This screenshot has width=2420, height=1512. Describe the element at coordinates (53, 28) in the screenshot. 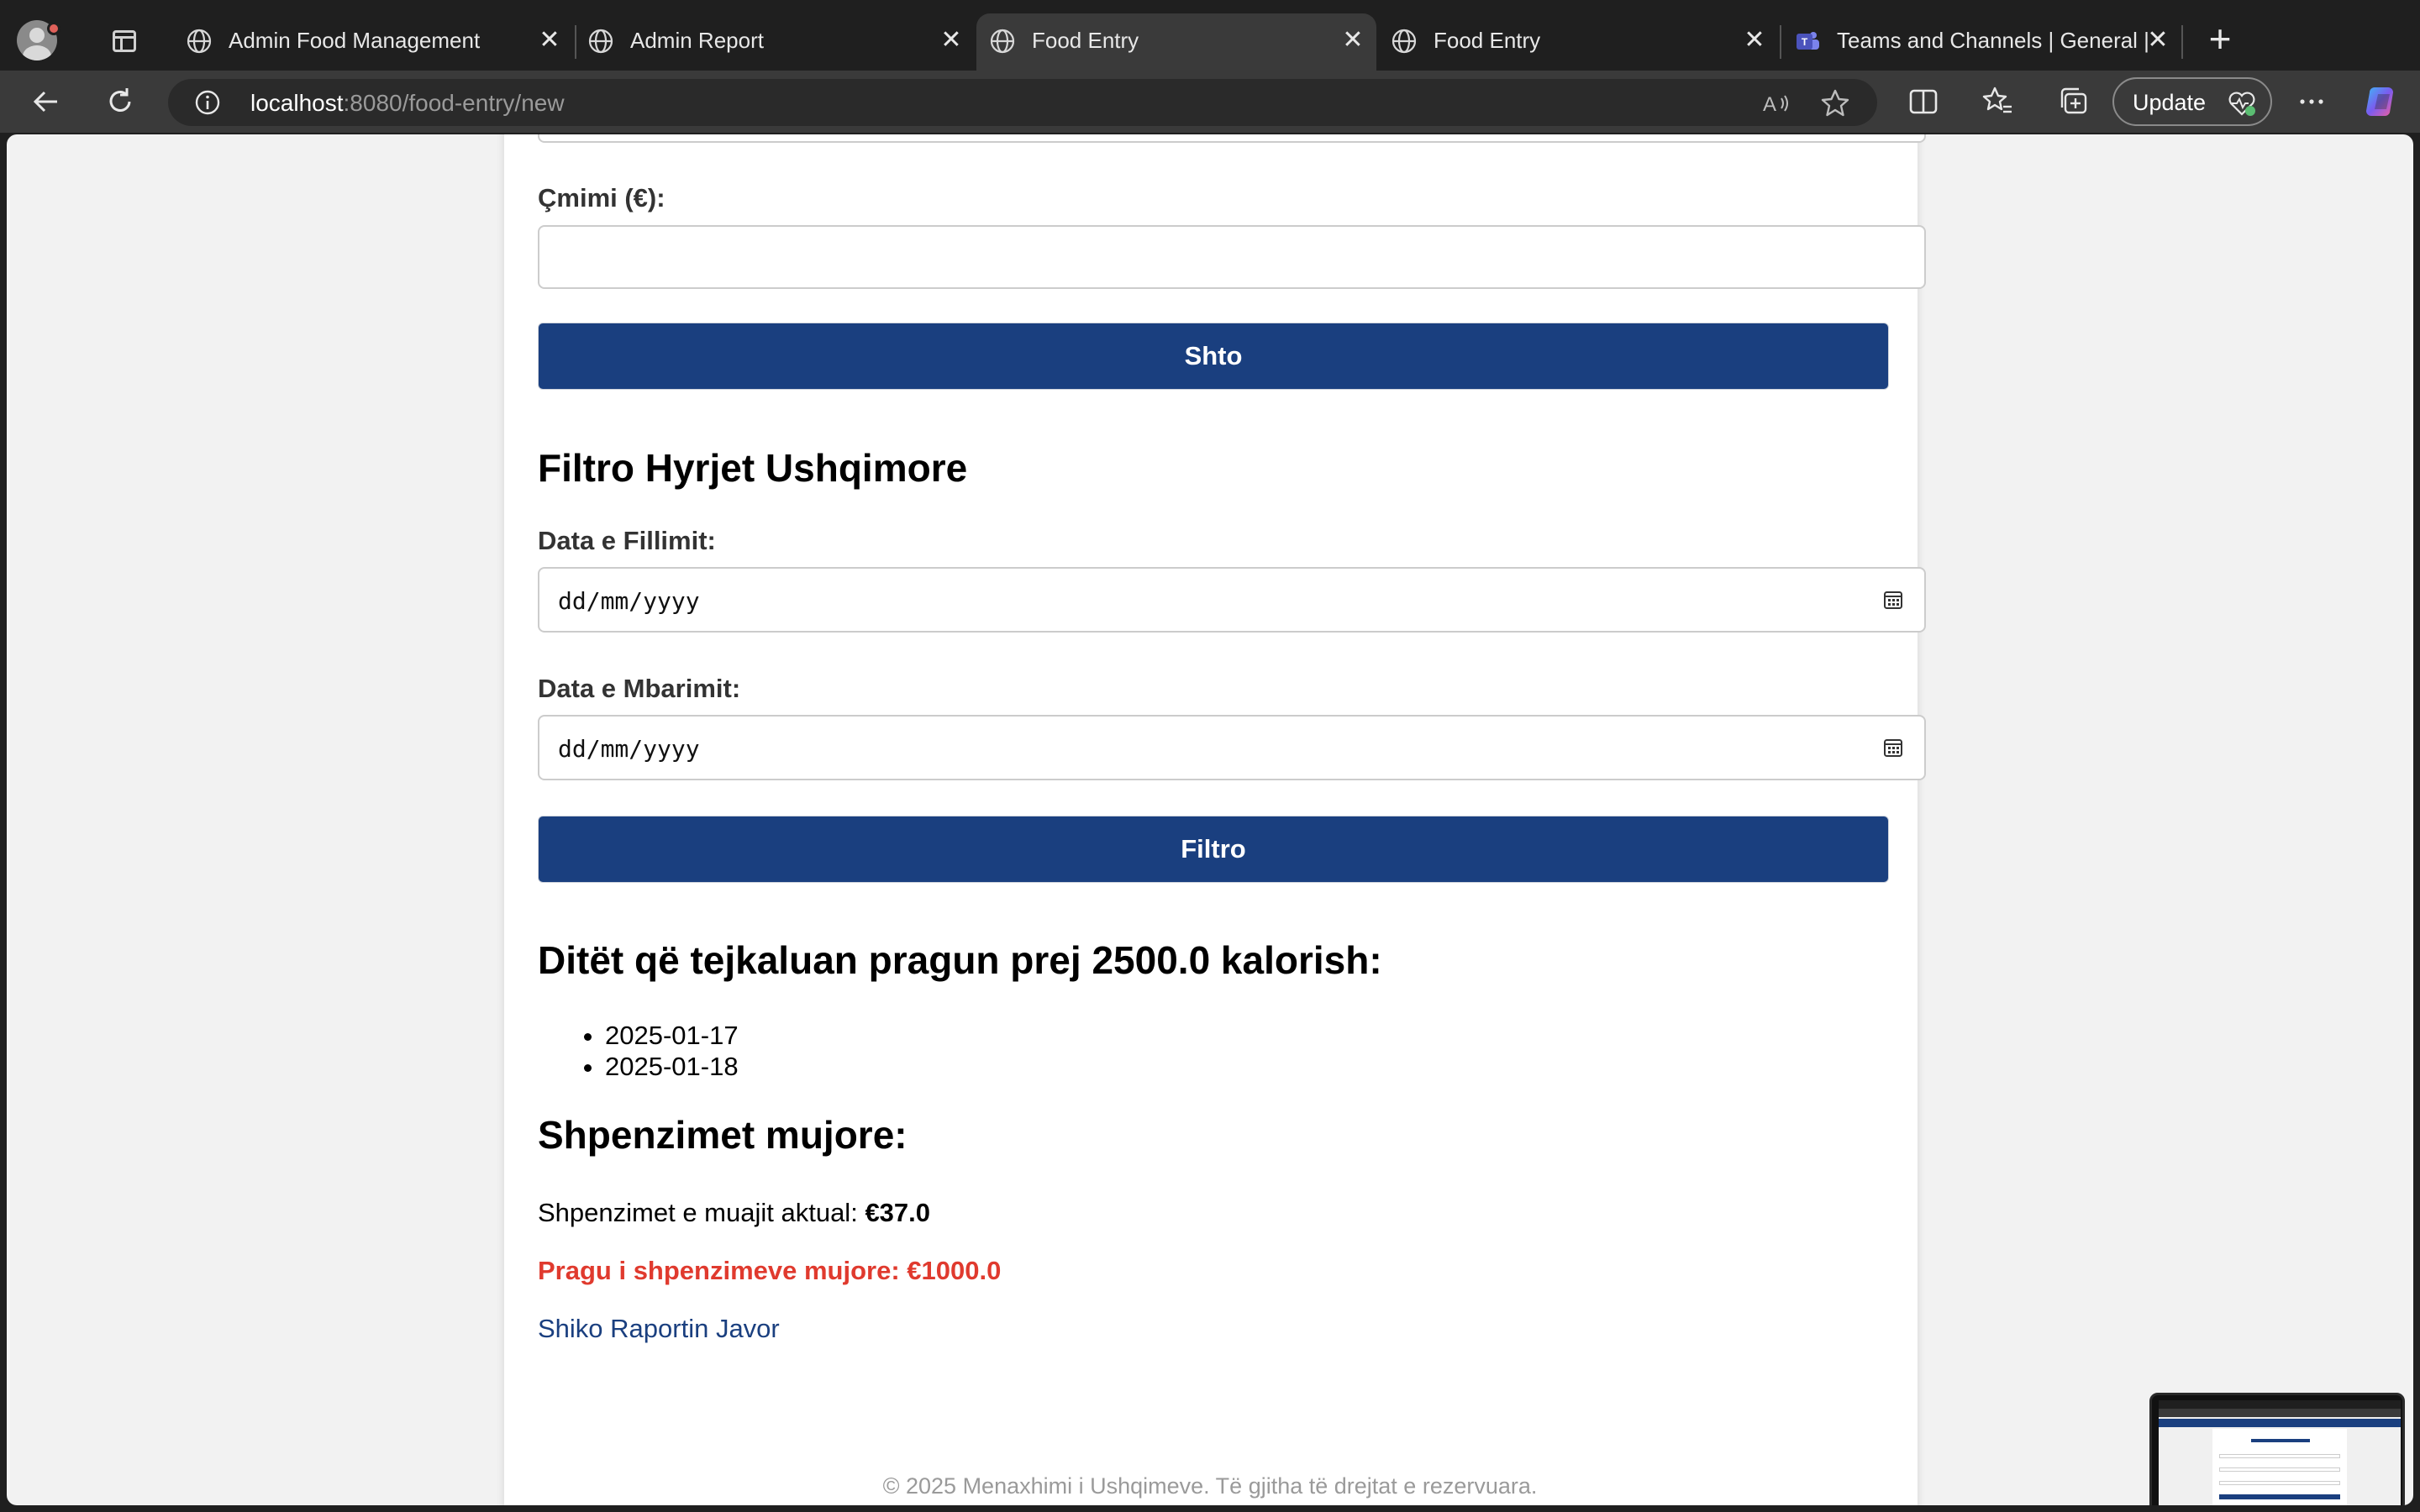

I see `notification-dot` at that location.